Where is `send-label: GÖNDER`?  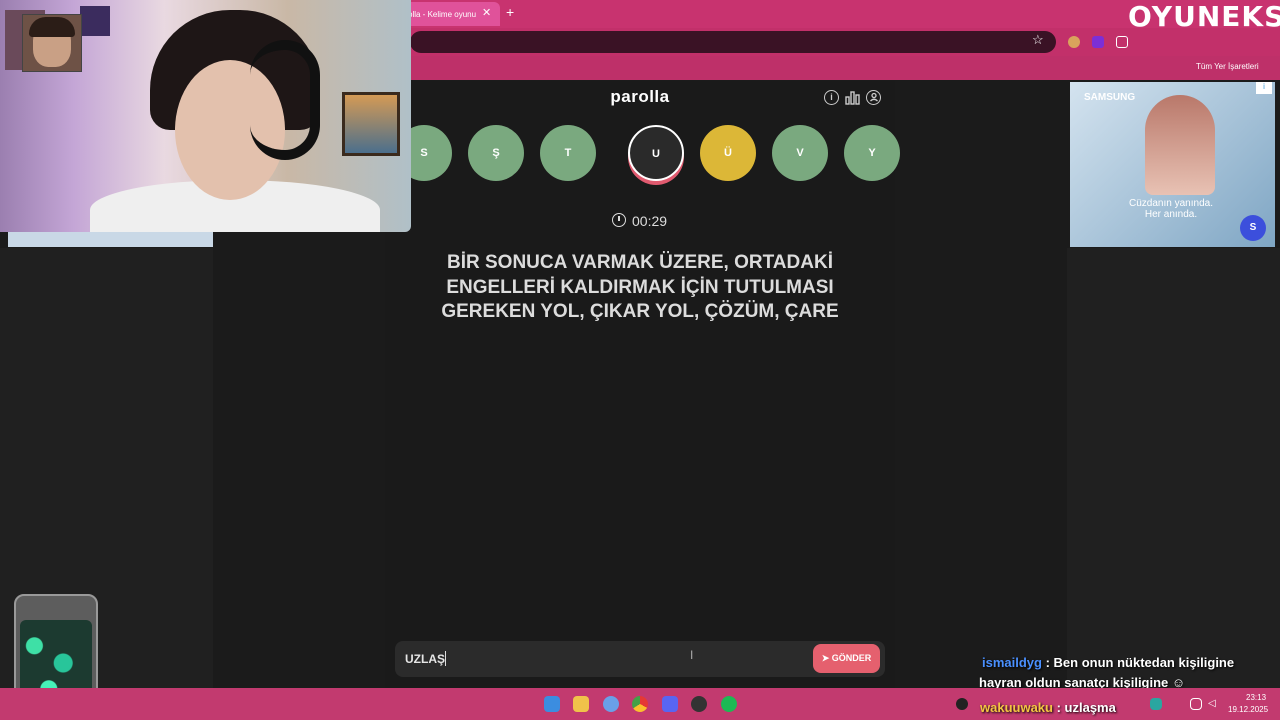
send-label: GÖNDER is located at coordinates (851, 658).